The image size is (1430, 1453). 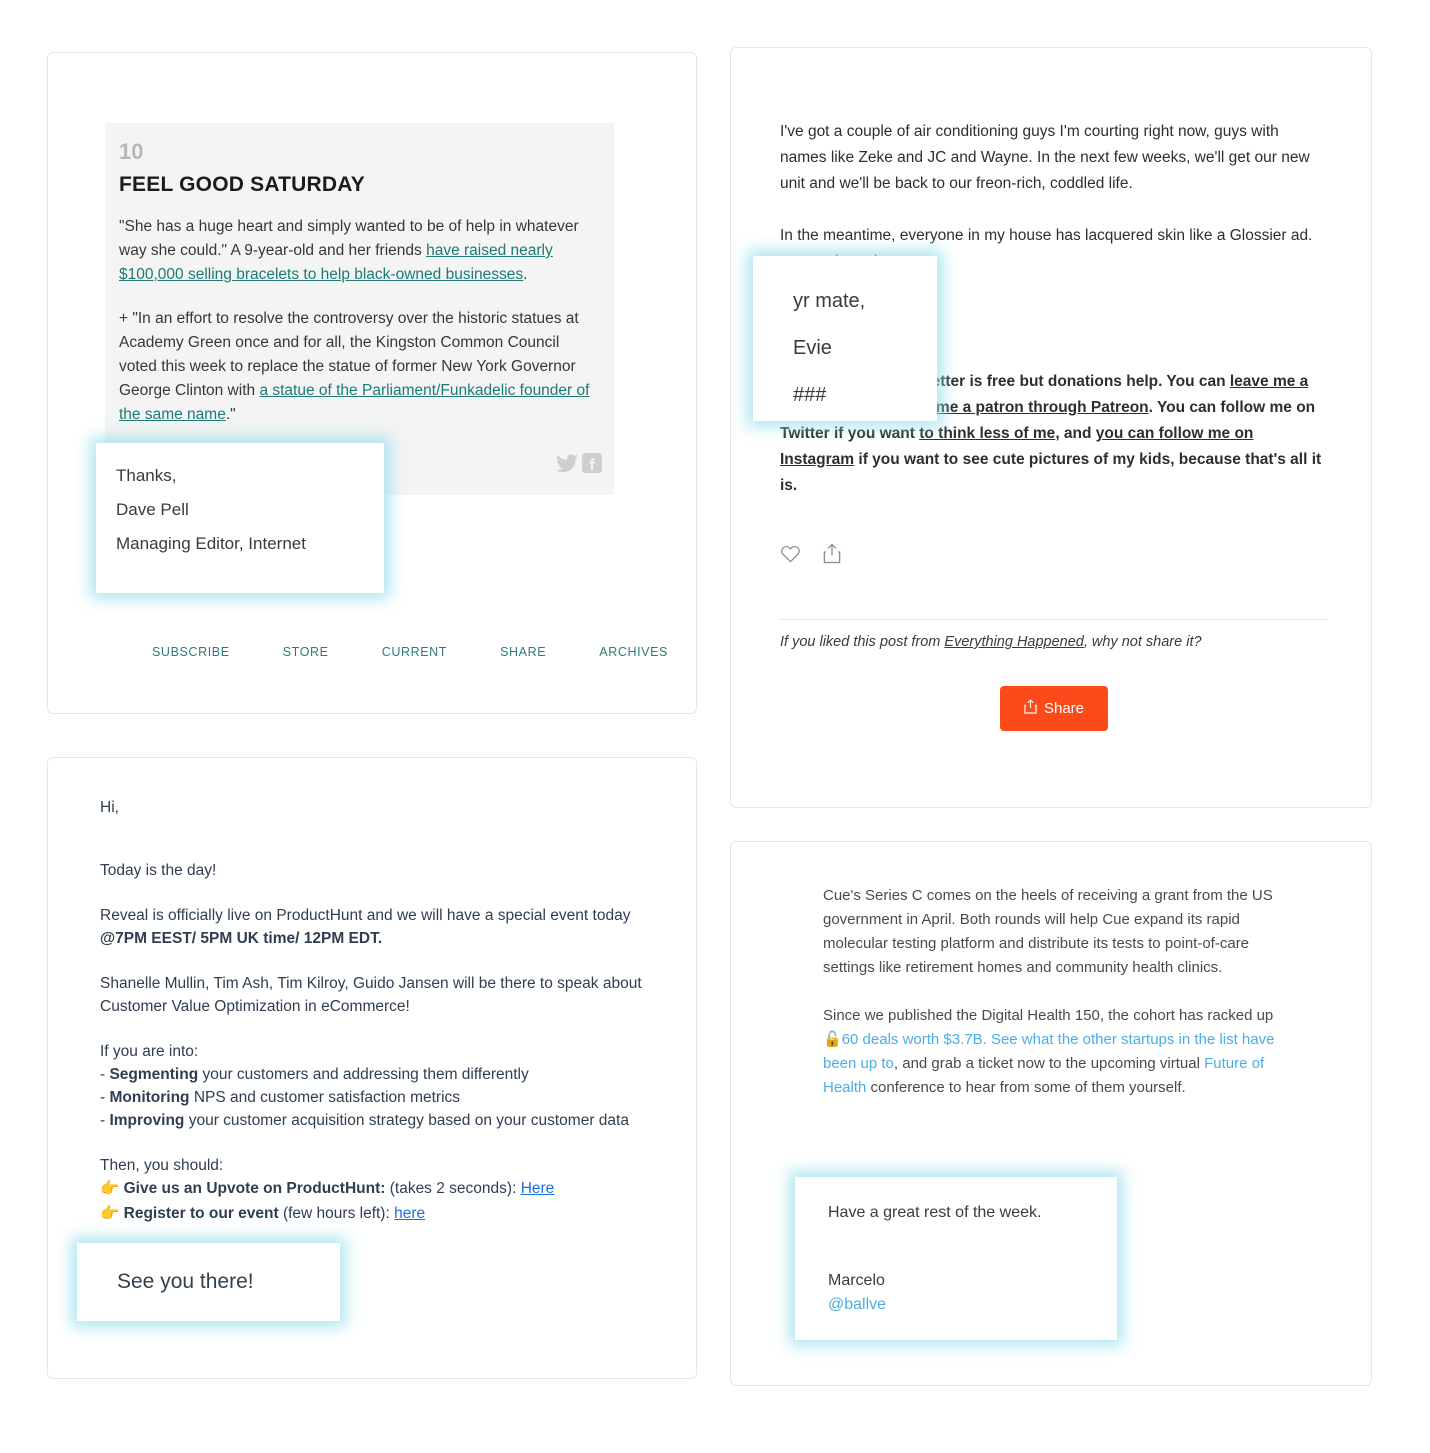 I want to click on cta-2-link: here, so click(x=409, y=1213).